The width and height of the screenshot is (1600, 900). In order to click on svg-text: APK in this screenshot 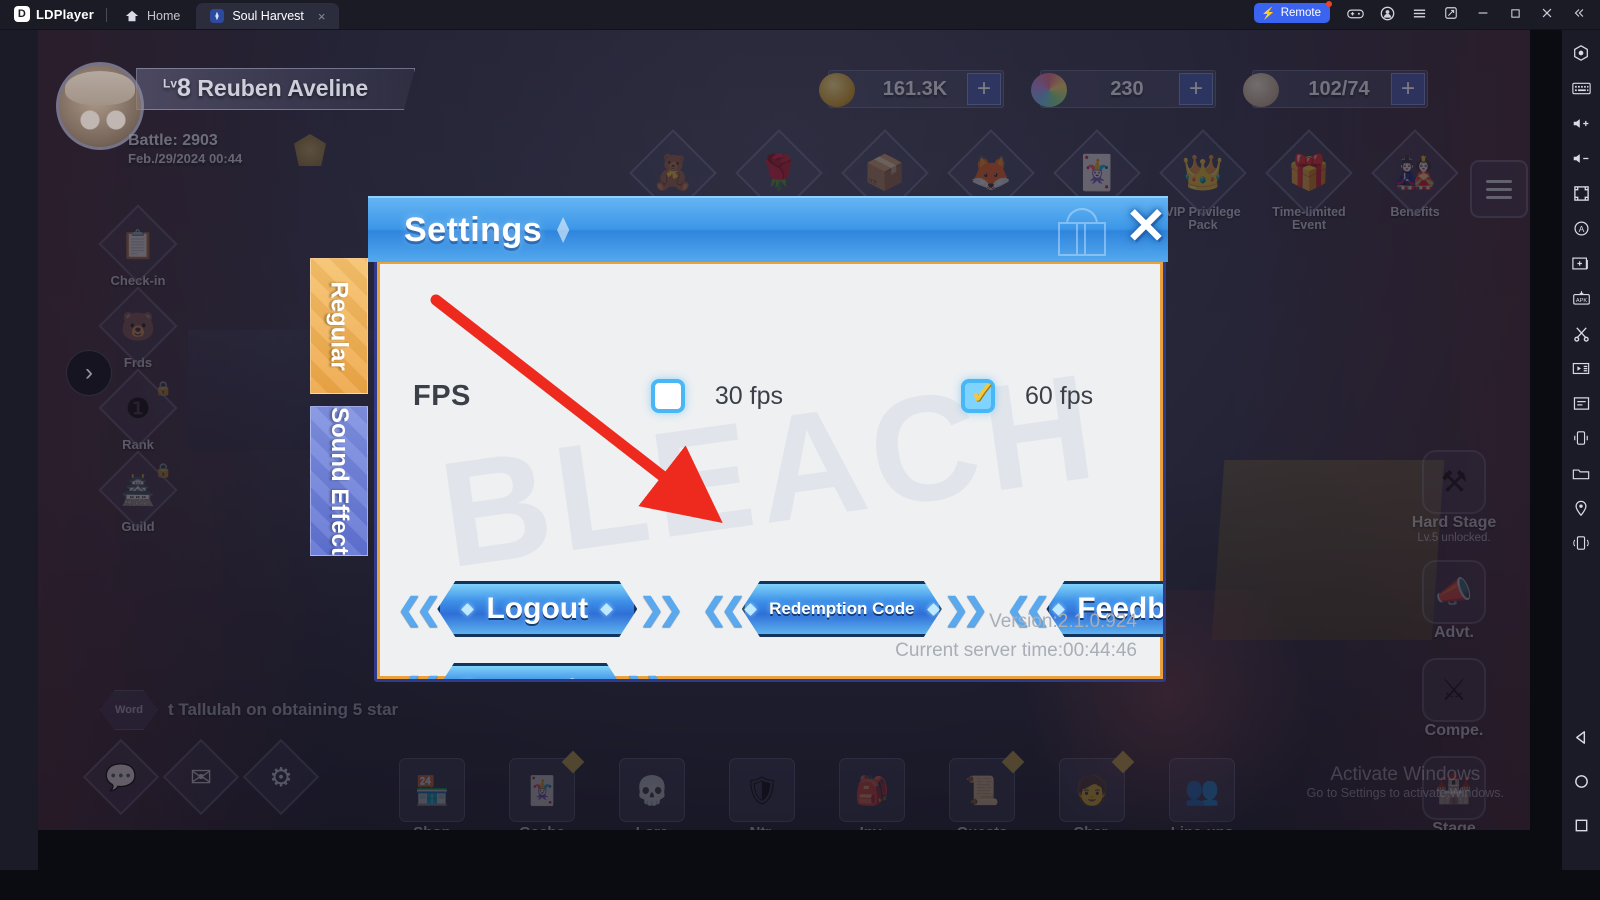, I will do `click(1580, 301)`.